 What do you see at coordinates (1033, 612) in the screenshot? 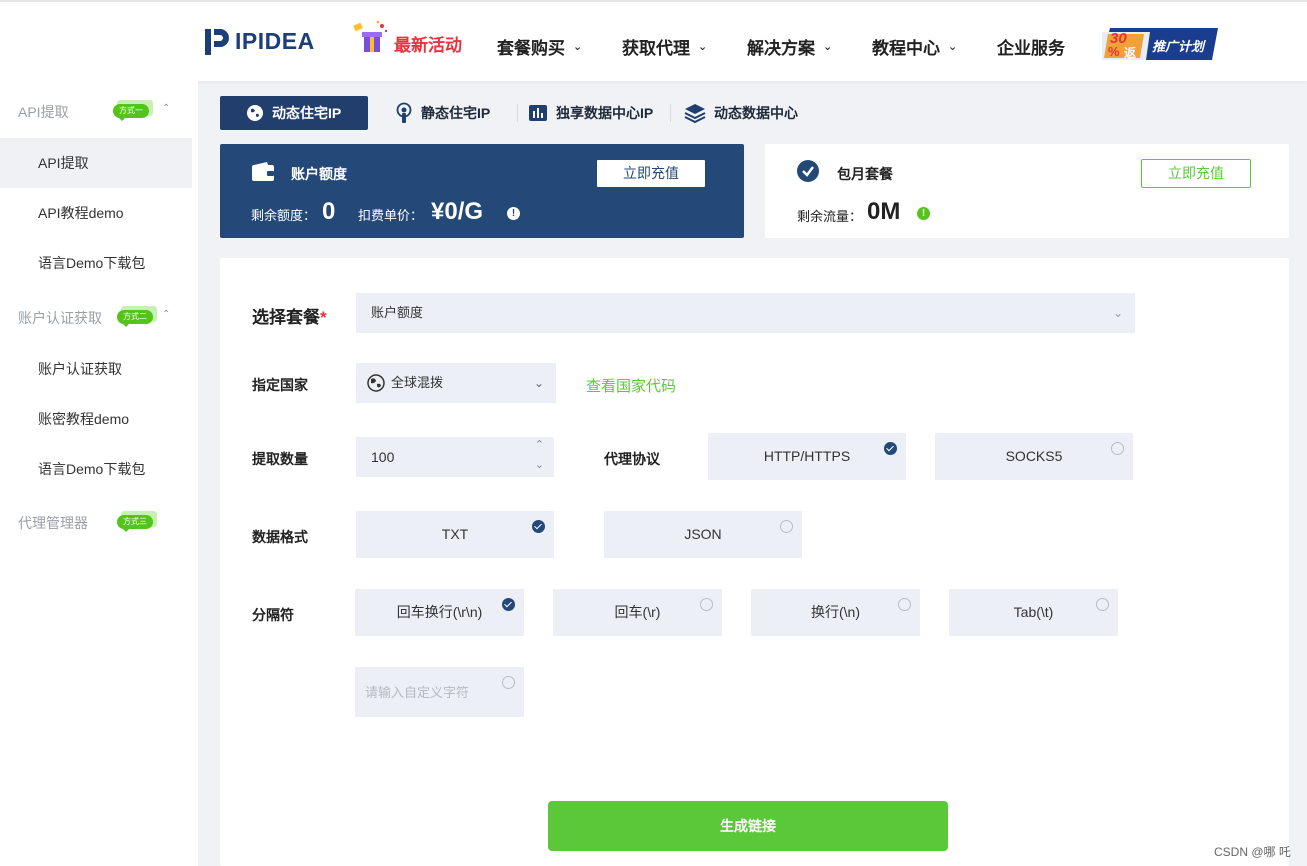
I see `separator-option-tab: Tab(\t)` at bounding box center [1033, 612].